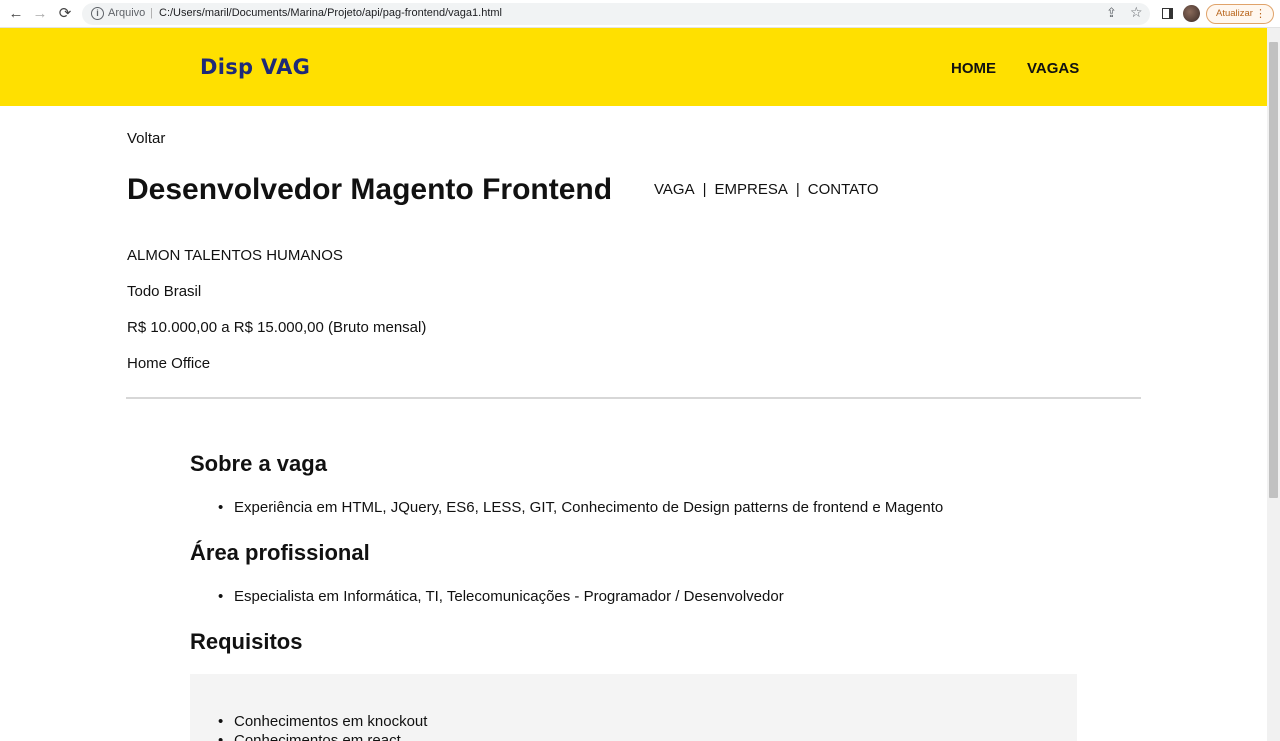  Describe the element at coordinates (633, 398) in the screenshot. I see `section-divider` at that location.